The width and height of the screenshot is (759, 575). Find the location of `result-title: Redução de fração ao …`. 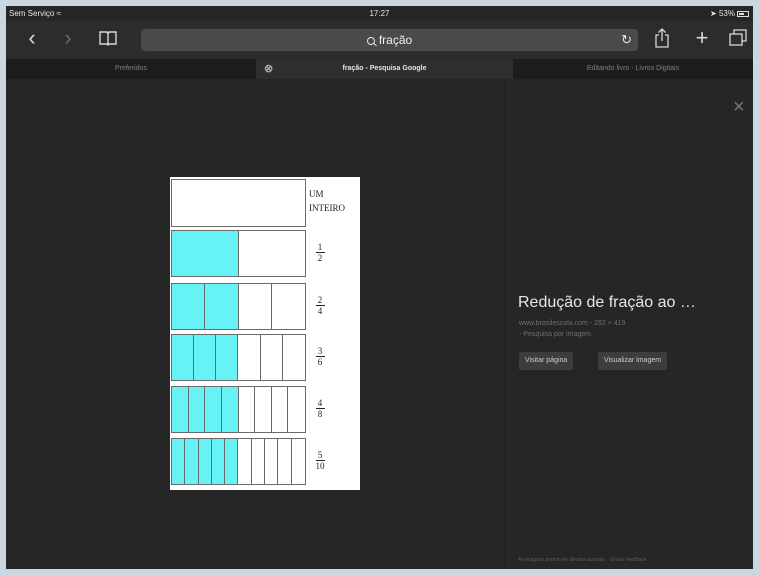

result-title: Redução de fração ao … is located at coordinates (607, 303).